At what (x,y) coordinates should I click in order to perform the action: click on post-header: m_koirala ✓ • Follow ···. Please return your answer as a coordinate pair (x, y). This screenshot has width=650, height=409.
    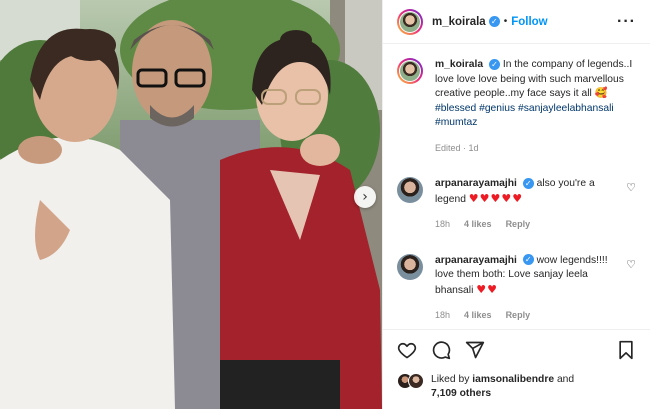
    Looking at the image, I should click on (516, 22).